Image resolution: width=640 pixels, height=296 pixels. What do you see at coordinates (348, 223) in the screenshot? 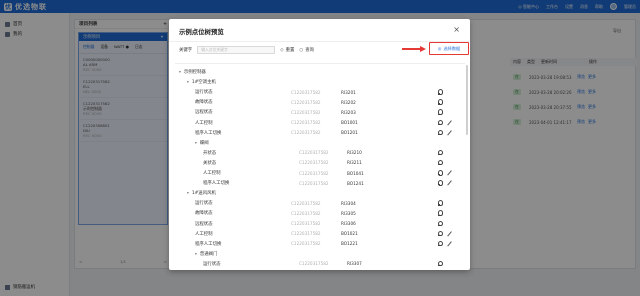
I see `point-code: RI3306` at bounding box center [348, 223].